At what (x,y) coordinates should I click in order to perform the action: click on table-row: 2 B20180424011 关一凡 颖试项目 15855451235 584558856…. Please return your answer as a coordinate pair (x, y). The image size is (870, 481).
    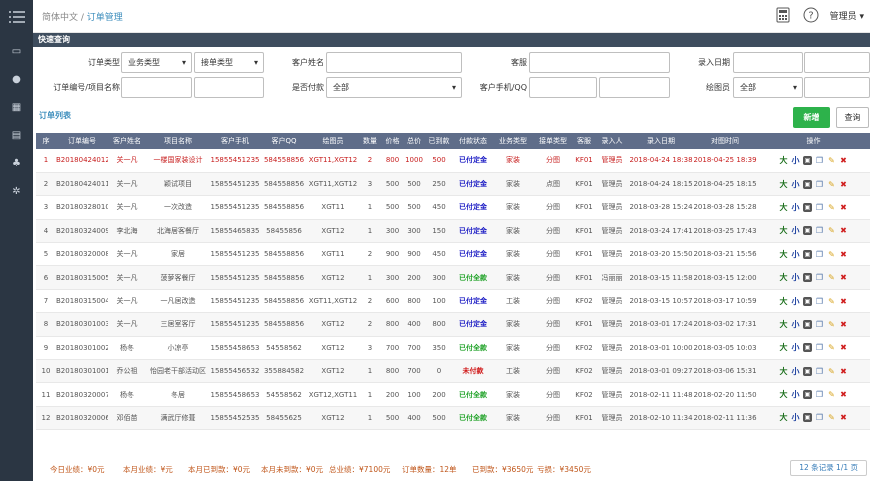
    Looking at the image, I should click on (453, 184).